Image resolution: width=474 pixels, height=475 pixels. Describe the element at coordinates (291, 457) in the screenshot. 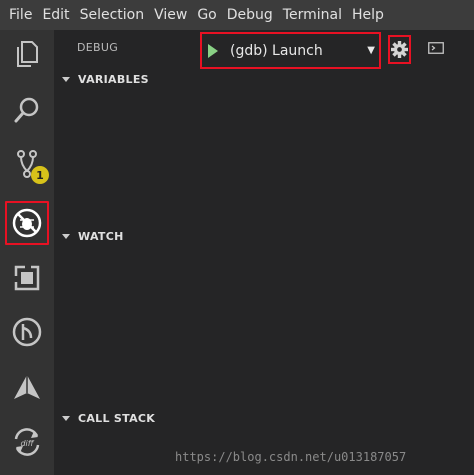

I see `watermark: https://blog.csdn.net/u013187057` at that location.